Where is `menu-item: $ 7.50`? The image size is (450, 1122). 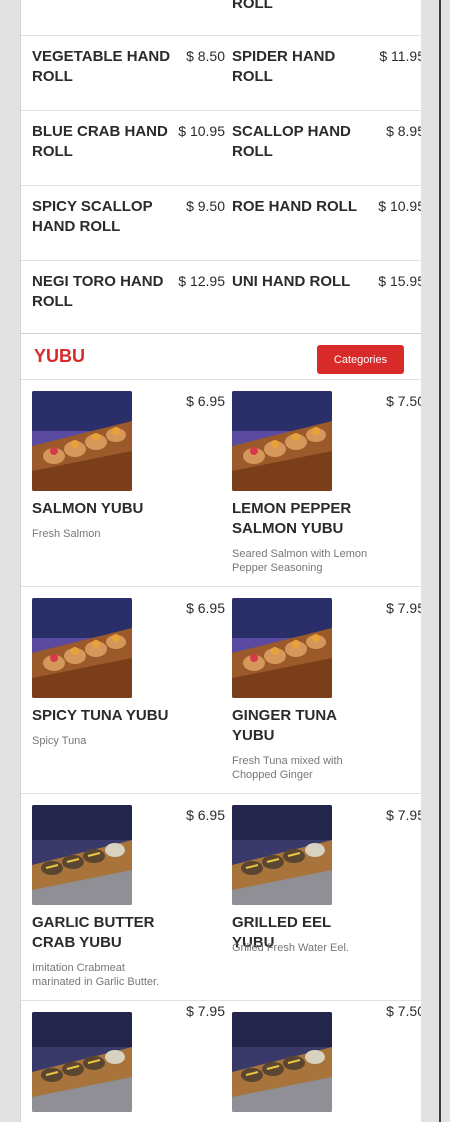
menu-item: $ 7.50 is located at coordinates (321, 1061).